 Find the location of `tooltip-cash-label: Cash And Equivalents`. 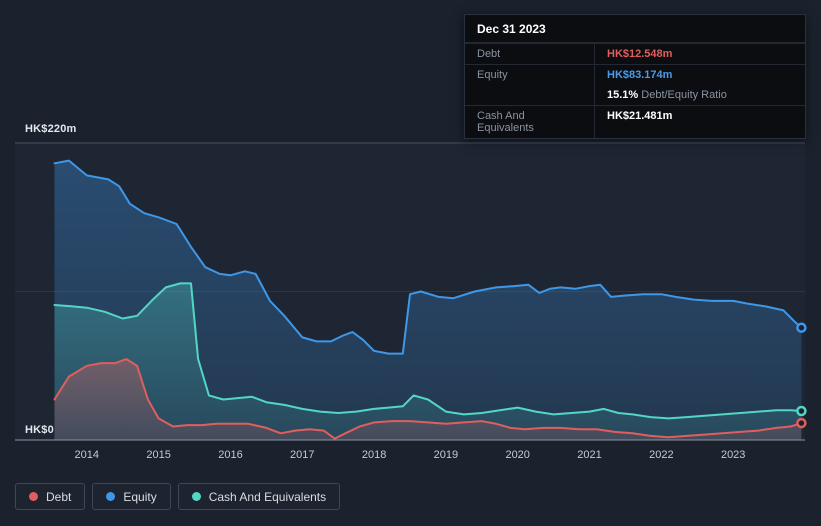

tooltip-cash-label: Cash And Equivalents is located at coordinates (530, 122).